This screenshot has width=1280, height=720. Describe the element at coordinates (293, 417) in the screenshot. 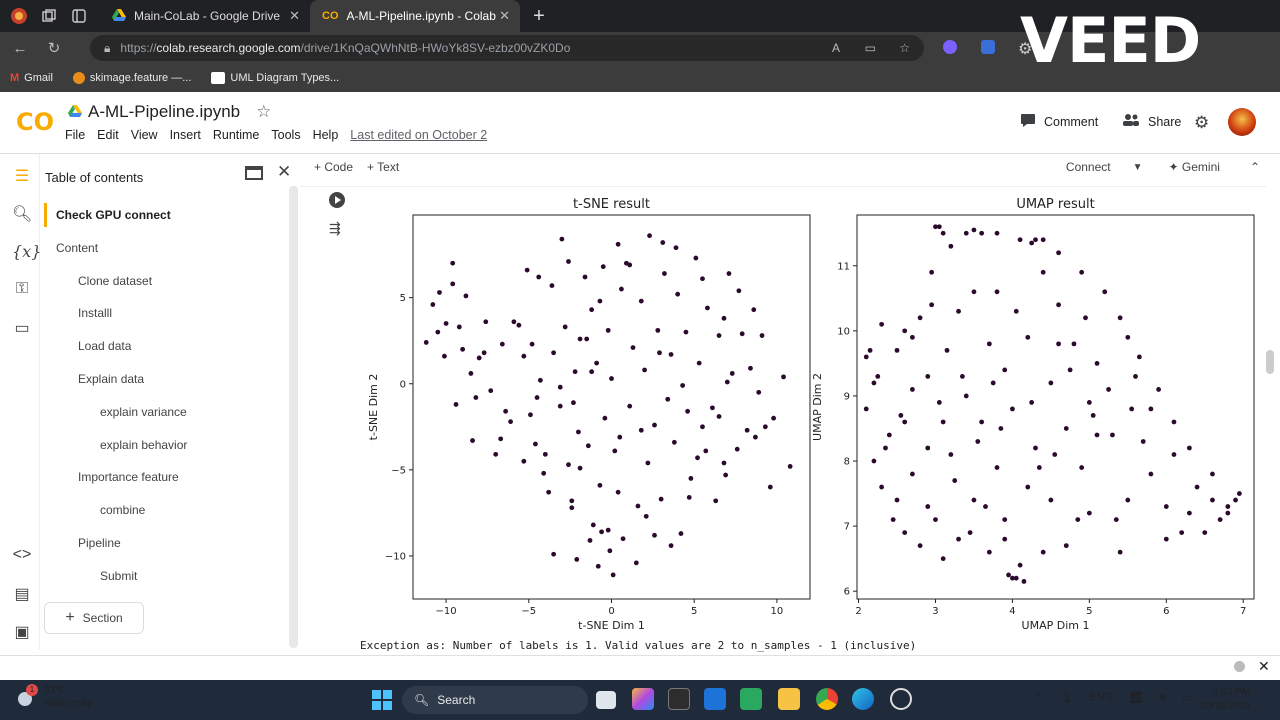

I see `toc-scrollbar` at that location.